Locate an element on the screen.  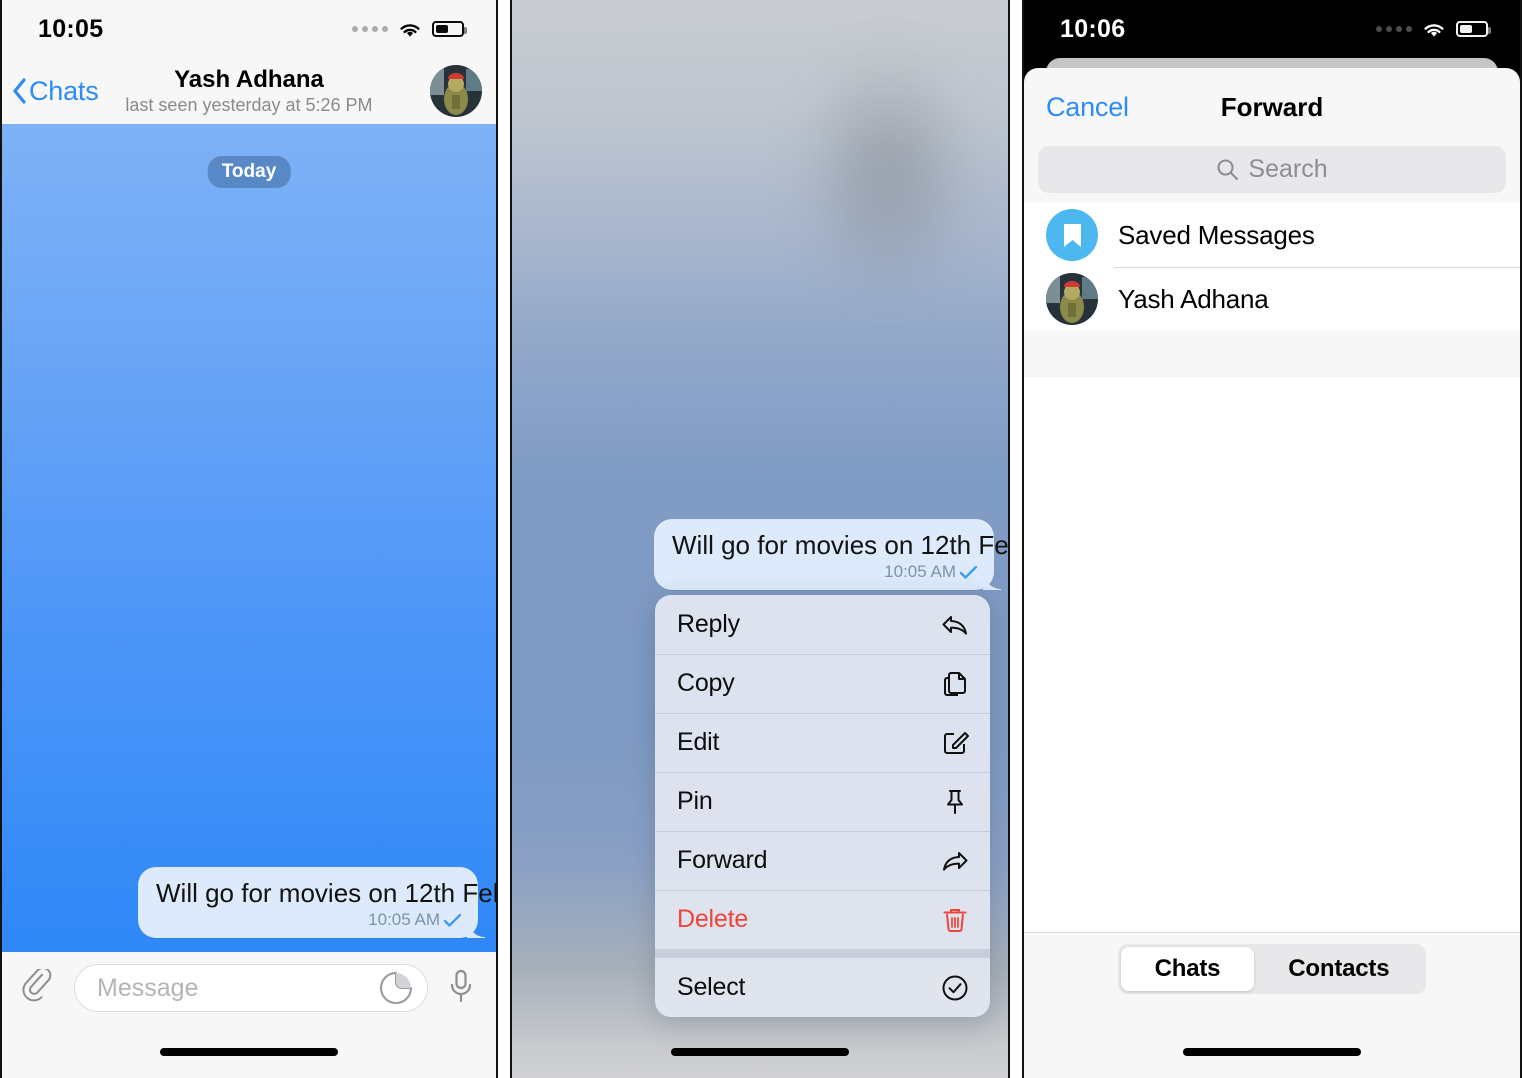
search-placeholder: Search is located at coordinates (1288, 169).